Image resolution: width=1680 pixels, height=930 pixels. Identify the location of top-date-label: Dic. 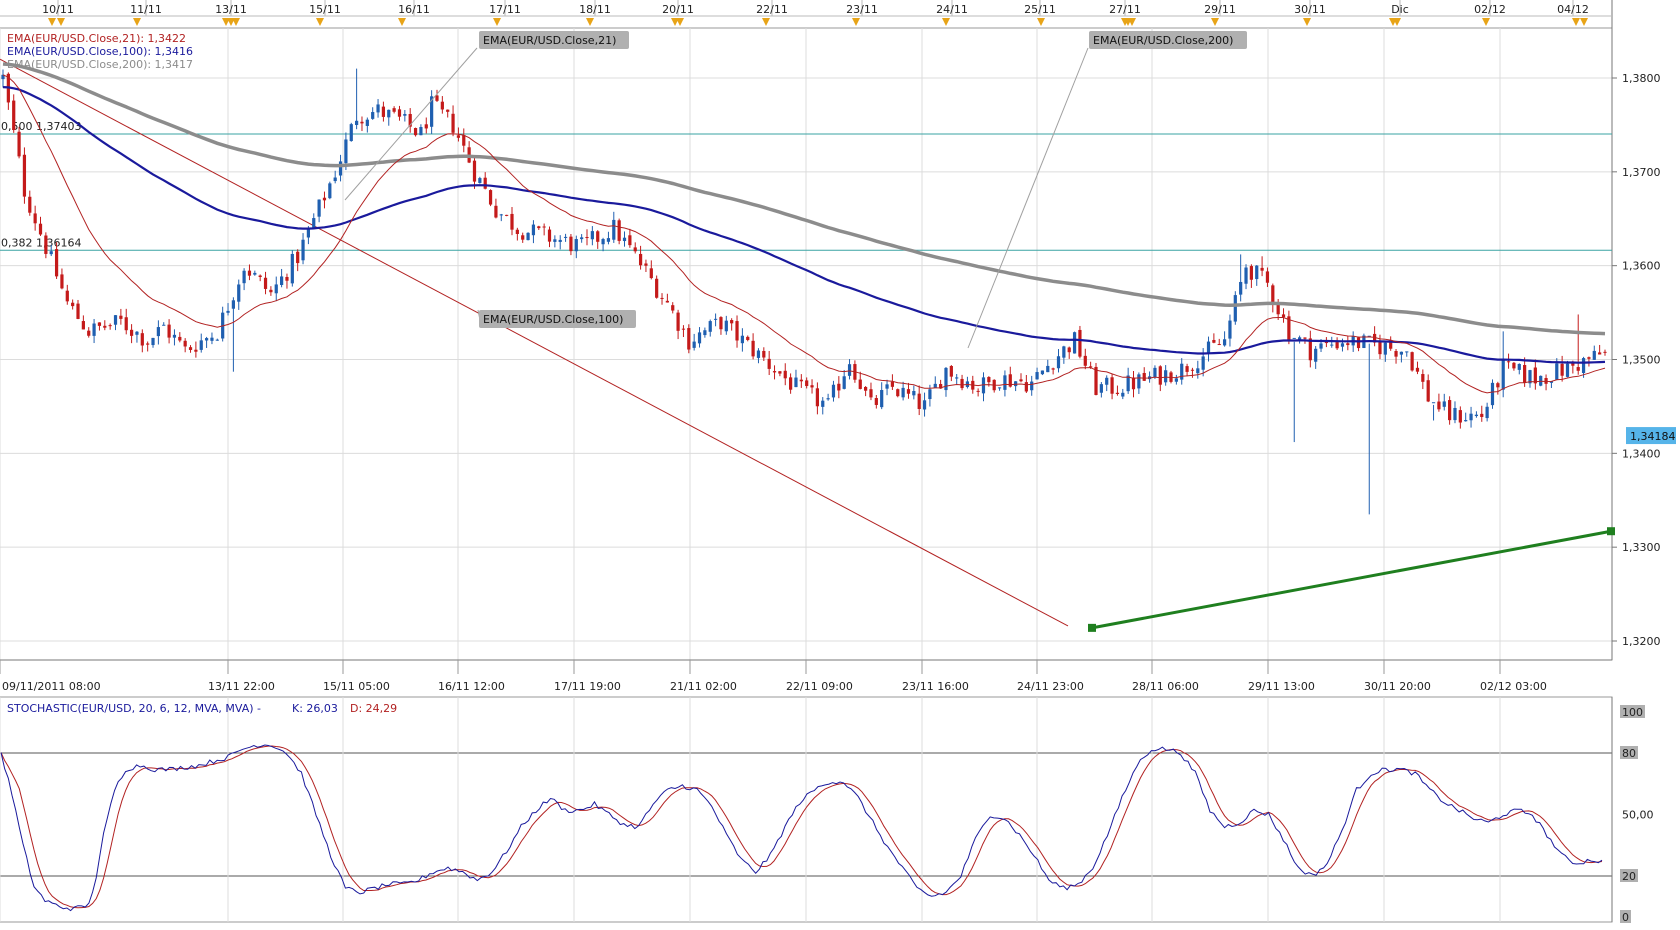
(1400, 9).